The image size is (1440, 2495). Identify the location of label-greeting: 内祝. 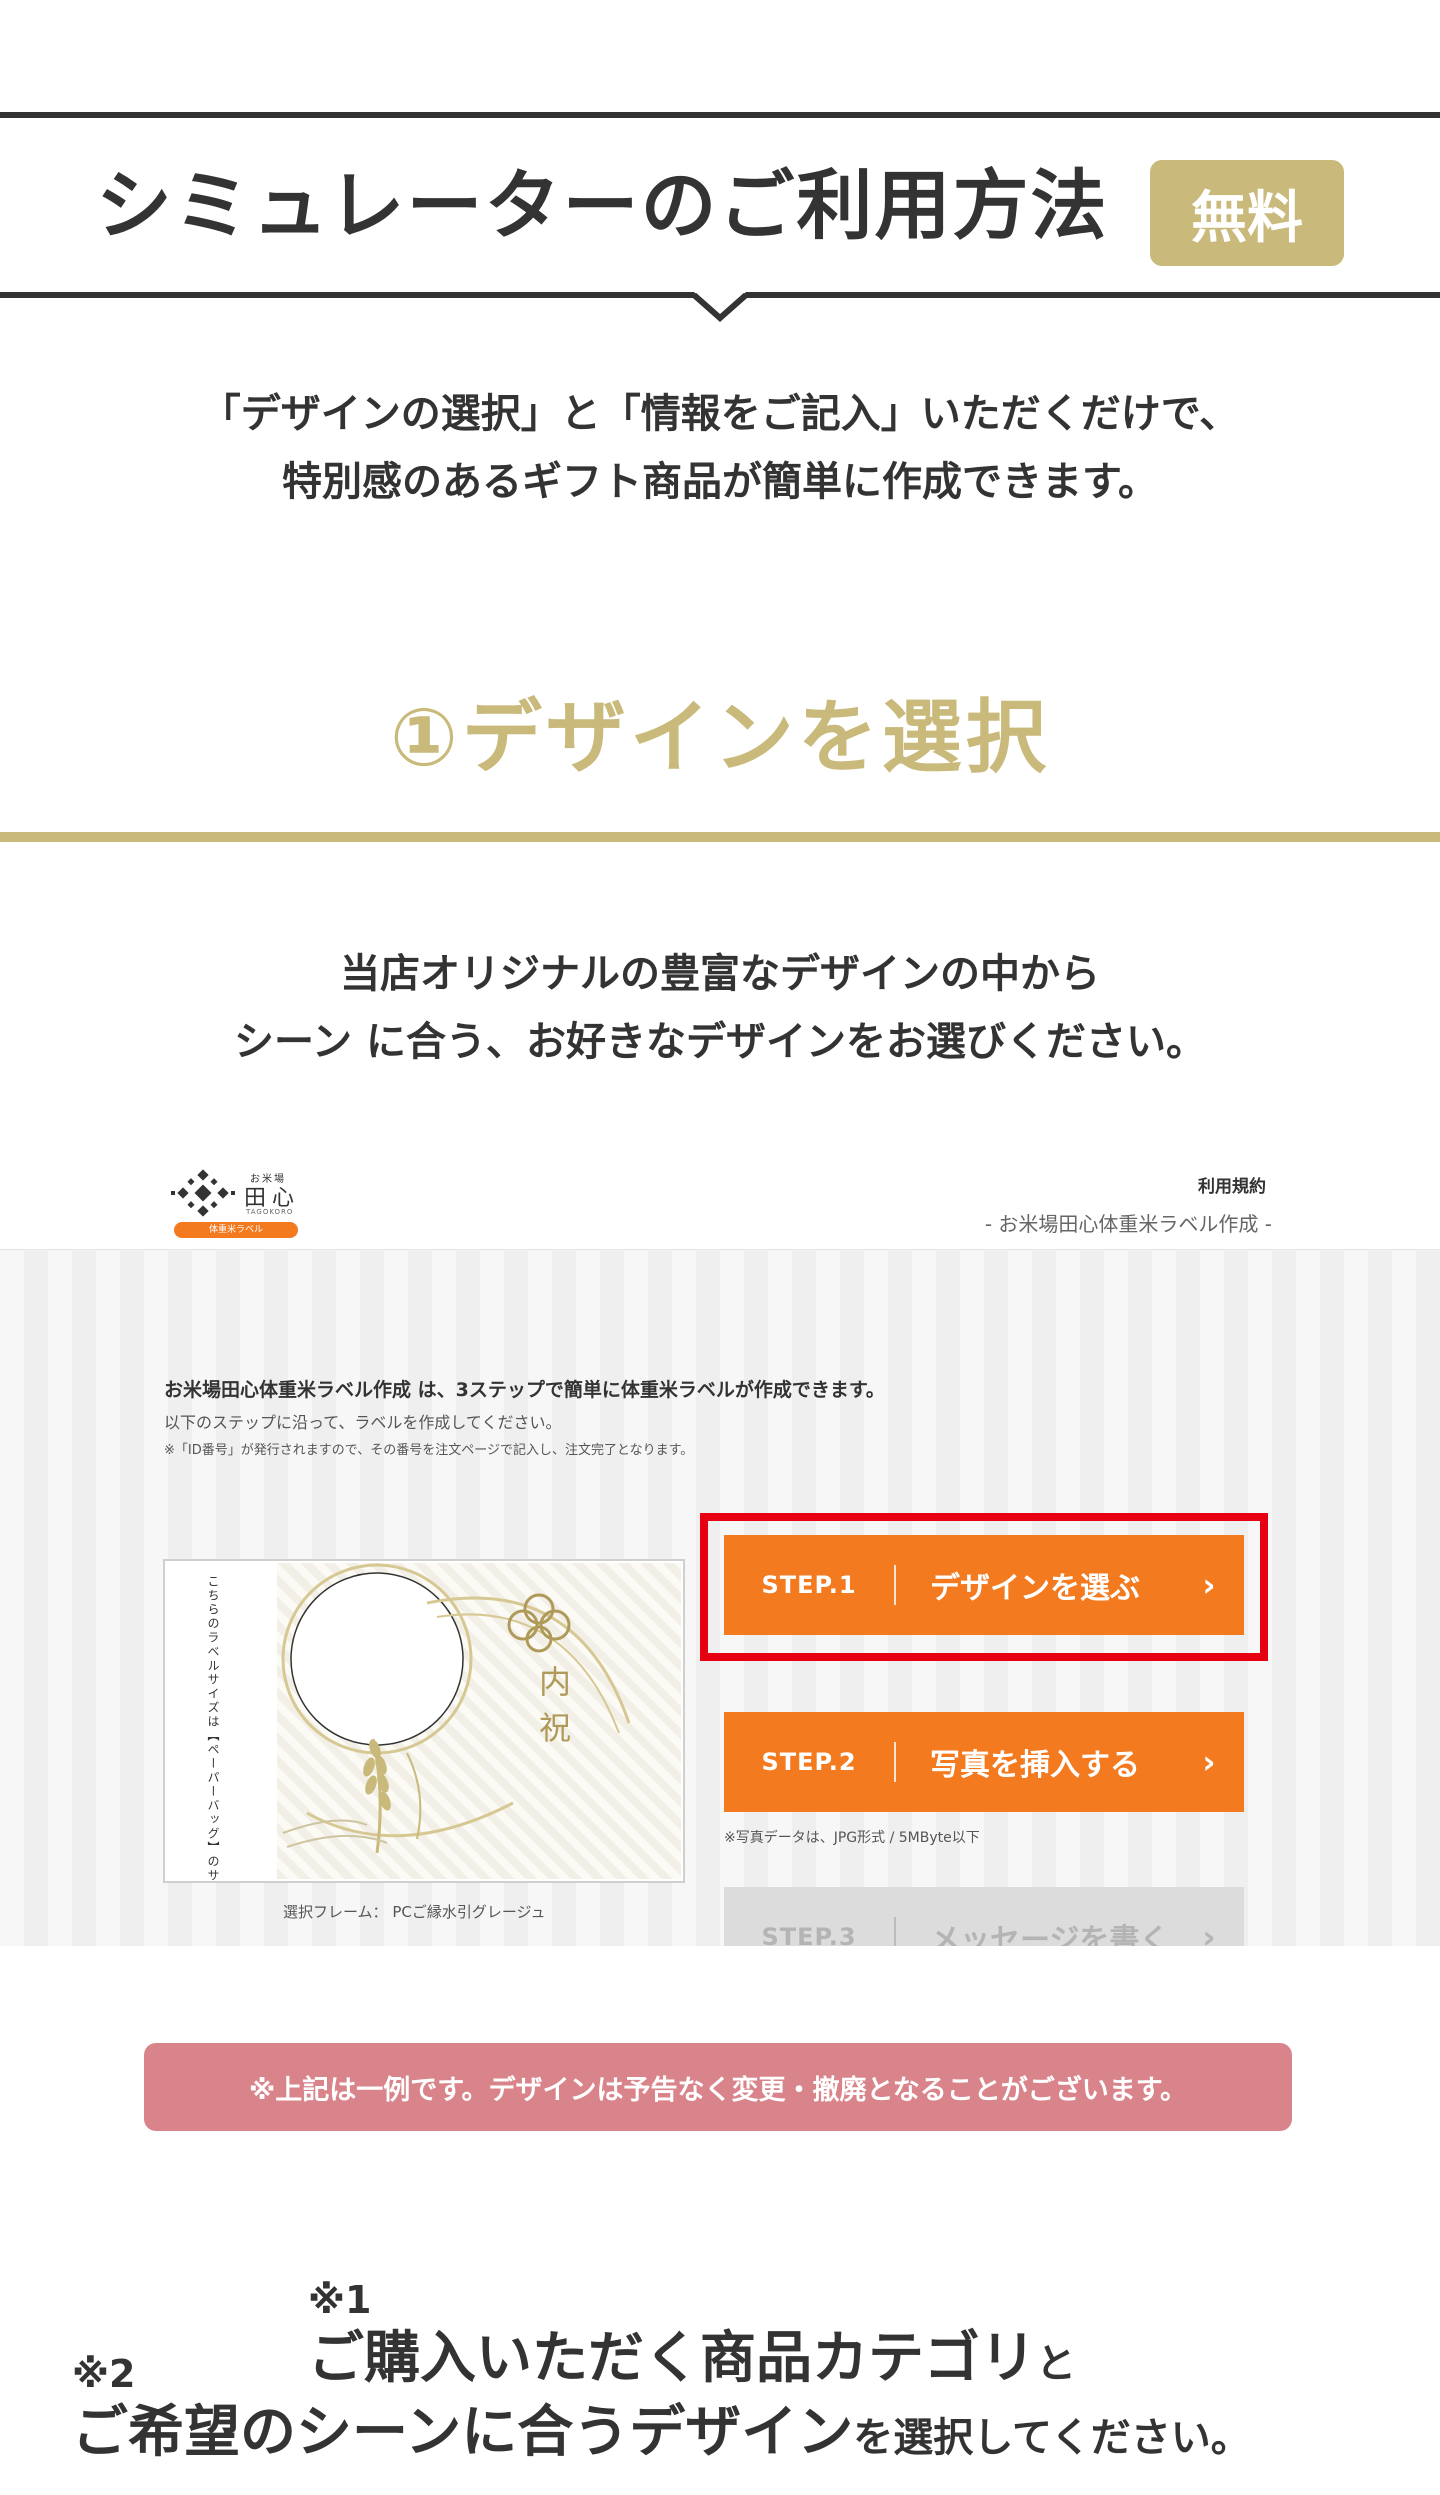
(554, 1705).